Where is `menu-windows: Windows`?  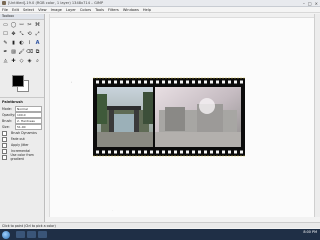
menu-windows: Windows is located at coordinates (131, 9).